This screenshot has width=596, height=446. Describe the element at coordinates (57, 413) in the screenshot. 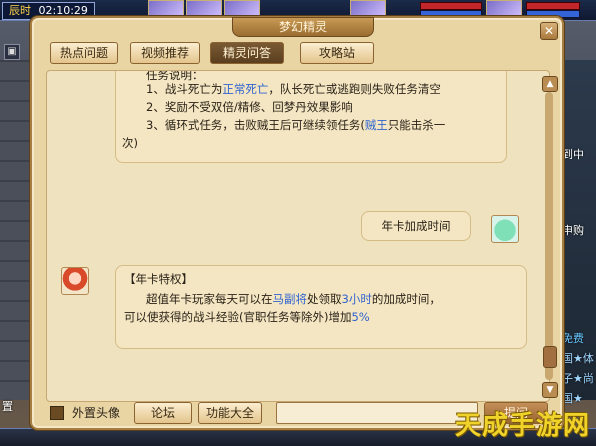

I see `external-avatar-checkbox` at that location.